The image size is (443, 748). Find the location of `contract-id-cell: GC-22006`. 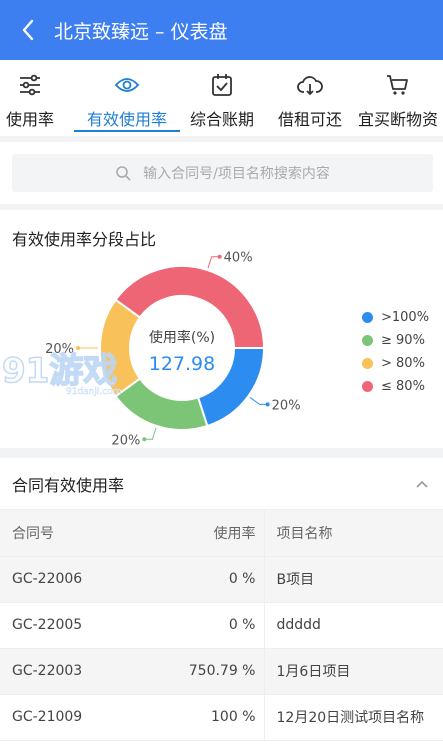

contract-id-cell: GC-22006 is located at coordinates (72, 579).